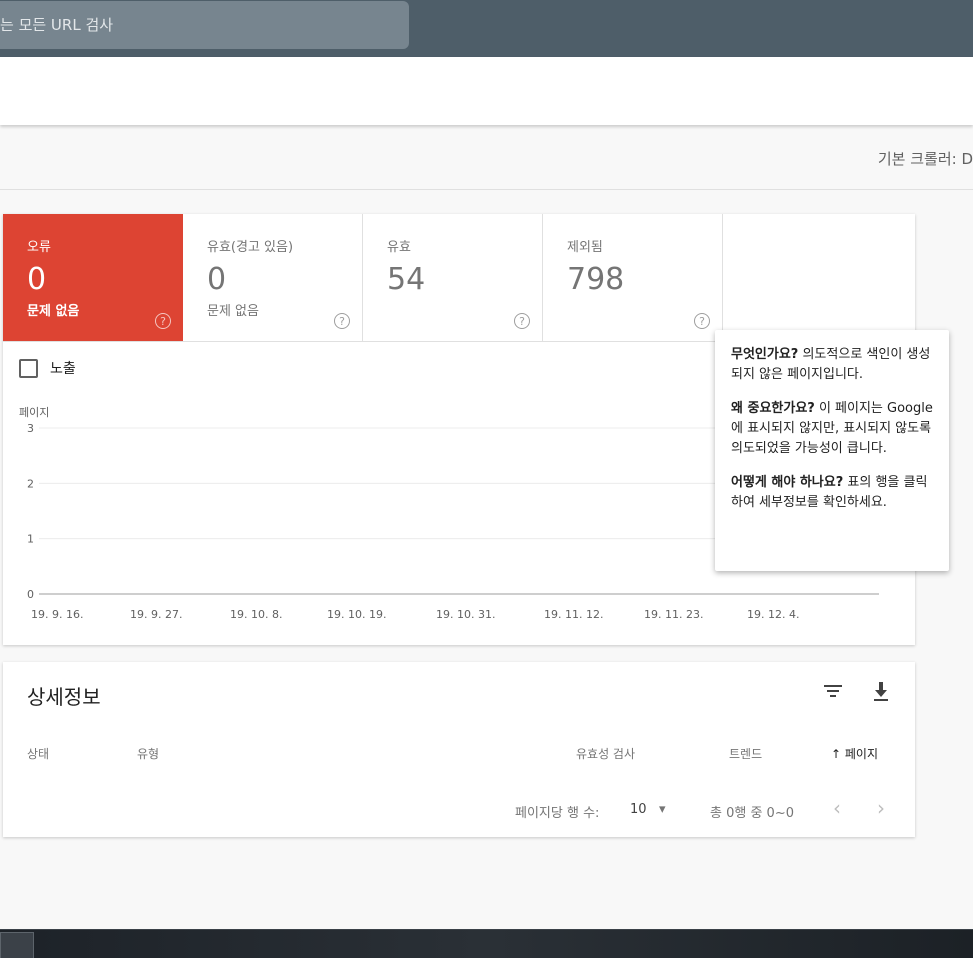 The height and width of the screenshot is (958, 973). Describe the element at coordinates (673, 614) in the screenshot. I see `x-tick-label: 19. 11. 23.` at that location.